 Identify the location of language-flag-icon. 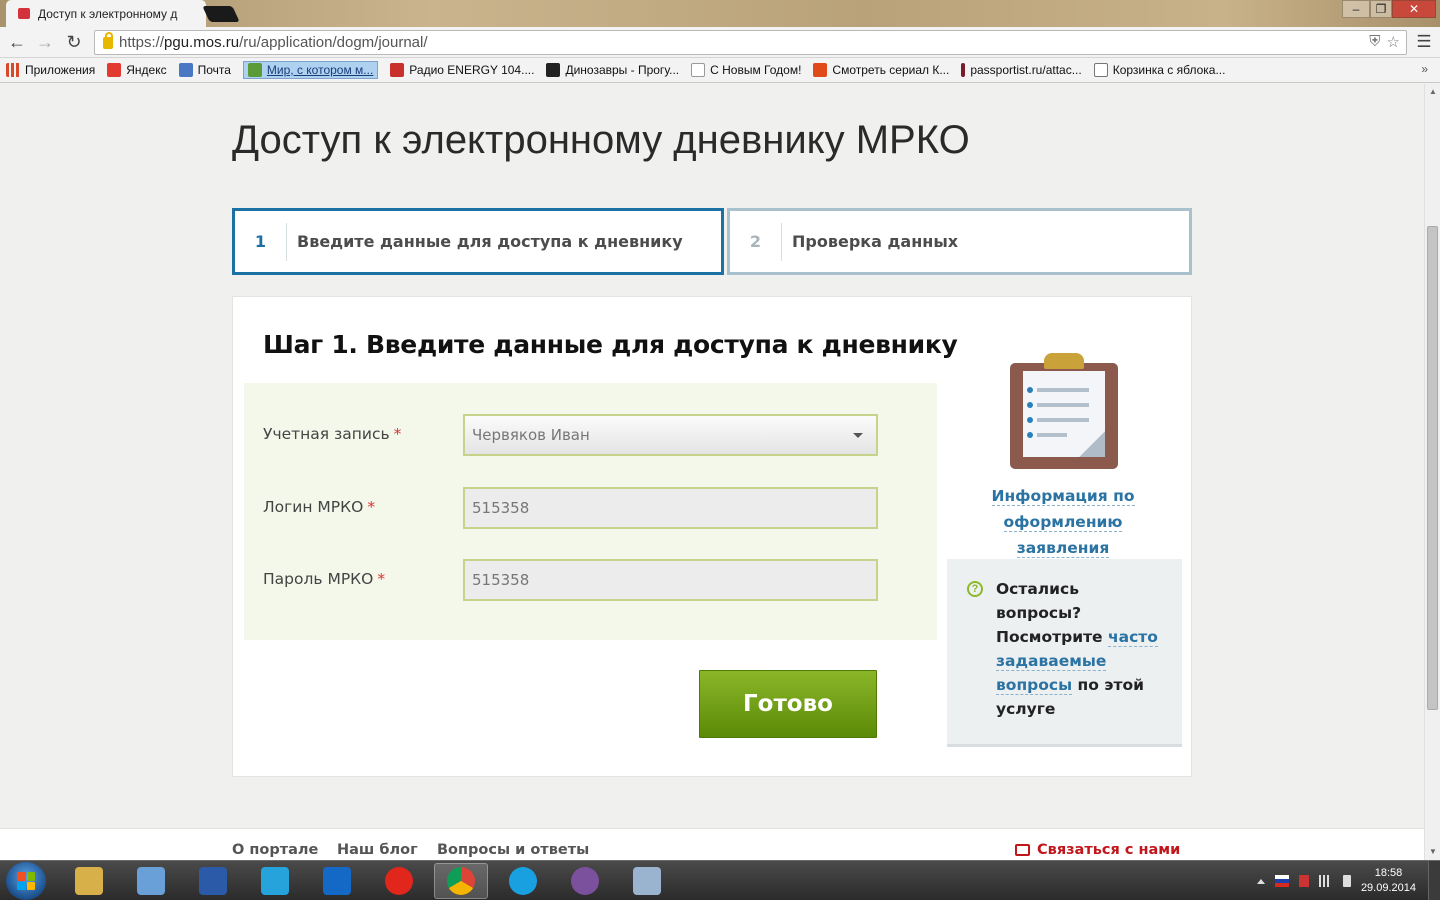
(1281, 881).